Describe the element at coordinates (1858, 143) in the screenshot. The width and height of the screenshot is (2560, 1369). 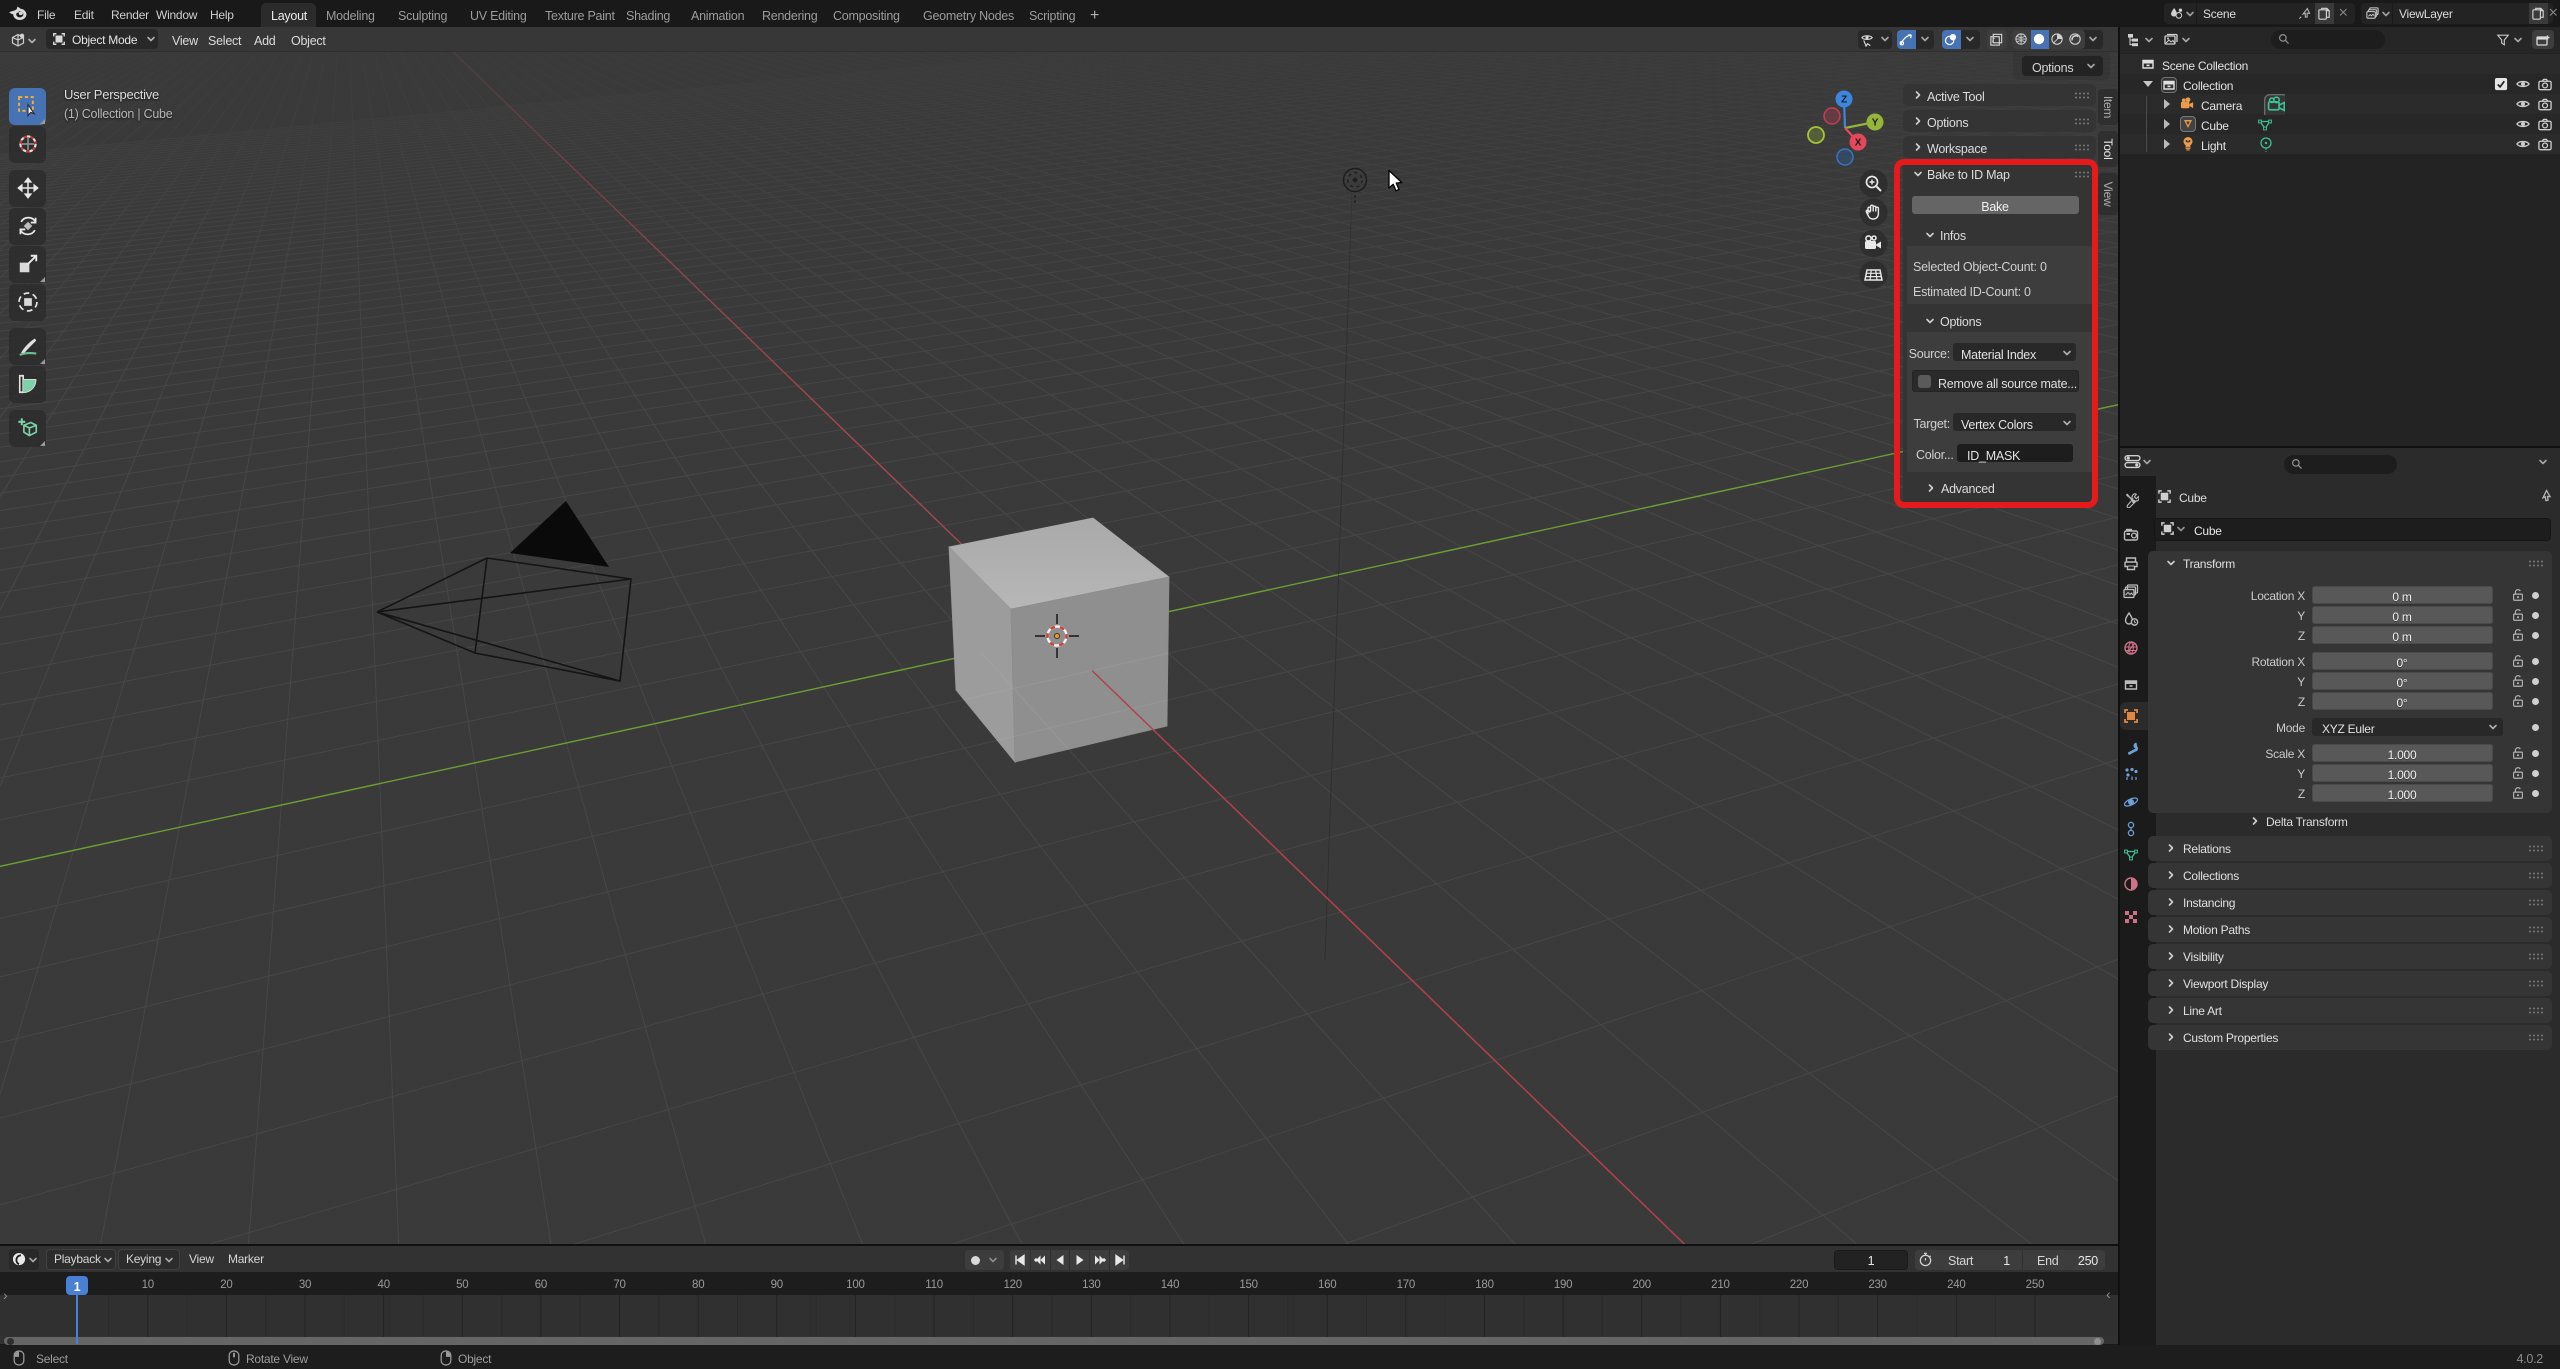
I see `svg-text: X` at that location.